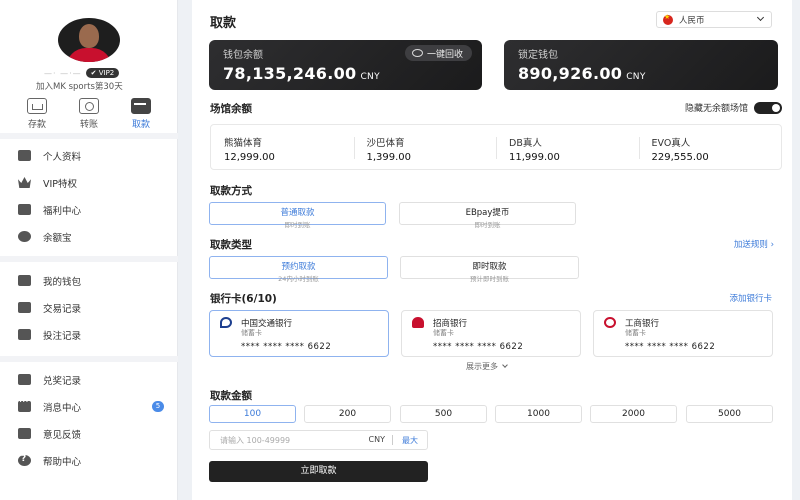  Describe the element at coordinates (62, 211) in the screenshot. I see `menu-item-label: 福利中心` at that location.